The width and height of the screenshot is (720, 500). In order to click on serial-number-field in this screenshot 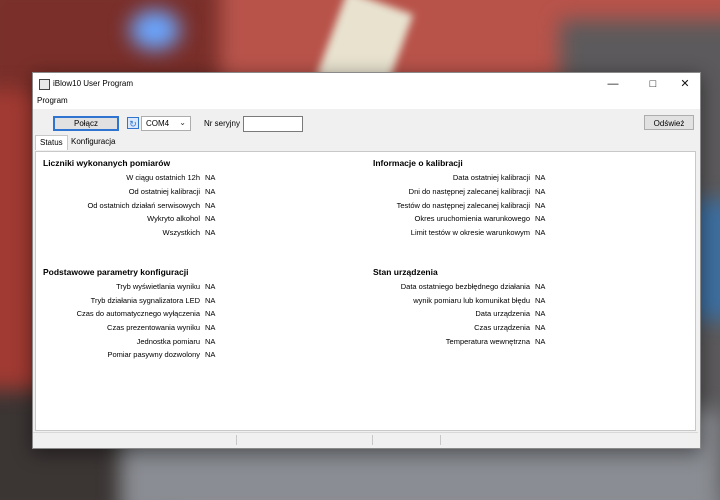, I will do `click(273, 124)`.